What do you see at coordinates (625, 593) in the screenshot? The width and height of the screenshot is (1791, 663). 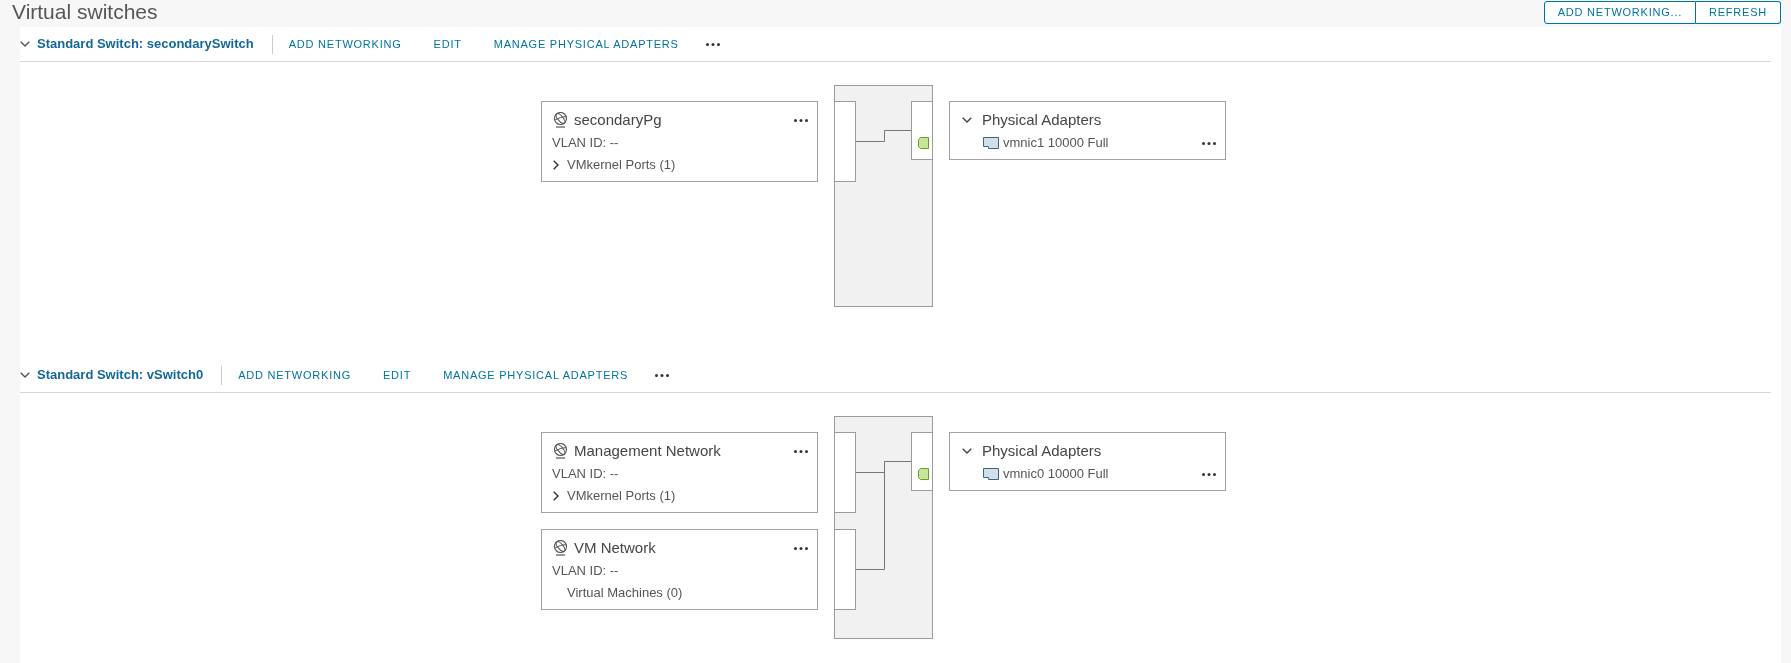 I see `members-text: Virtual Machines (0)` at bounding box center [625, 593].